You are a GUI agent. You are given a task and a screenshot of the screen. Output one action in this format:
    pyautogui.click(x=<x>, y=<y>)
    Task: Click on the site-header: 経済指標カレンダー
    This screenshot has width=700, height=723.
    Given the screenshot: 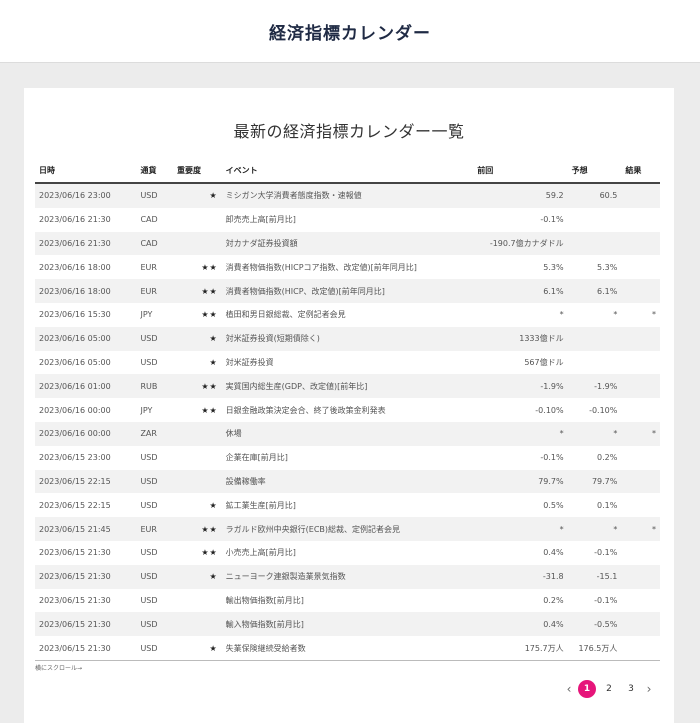 What is the action you would take?
    pyautogui.click(x=350, y=31)
    